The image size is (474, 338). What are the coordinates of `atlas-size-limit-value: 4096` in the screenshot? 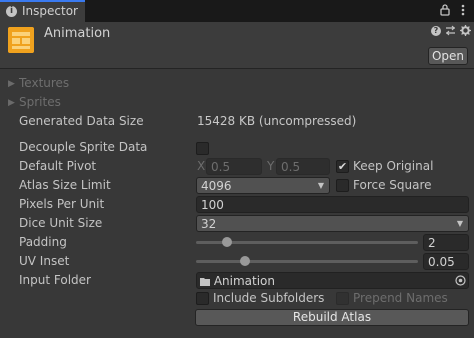 It's located at (216, 186).